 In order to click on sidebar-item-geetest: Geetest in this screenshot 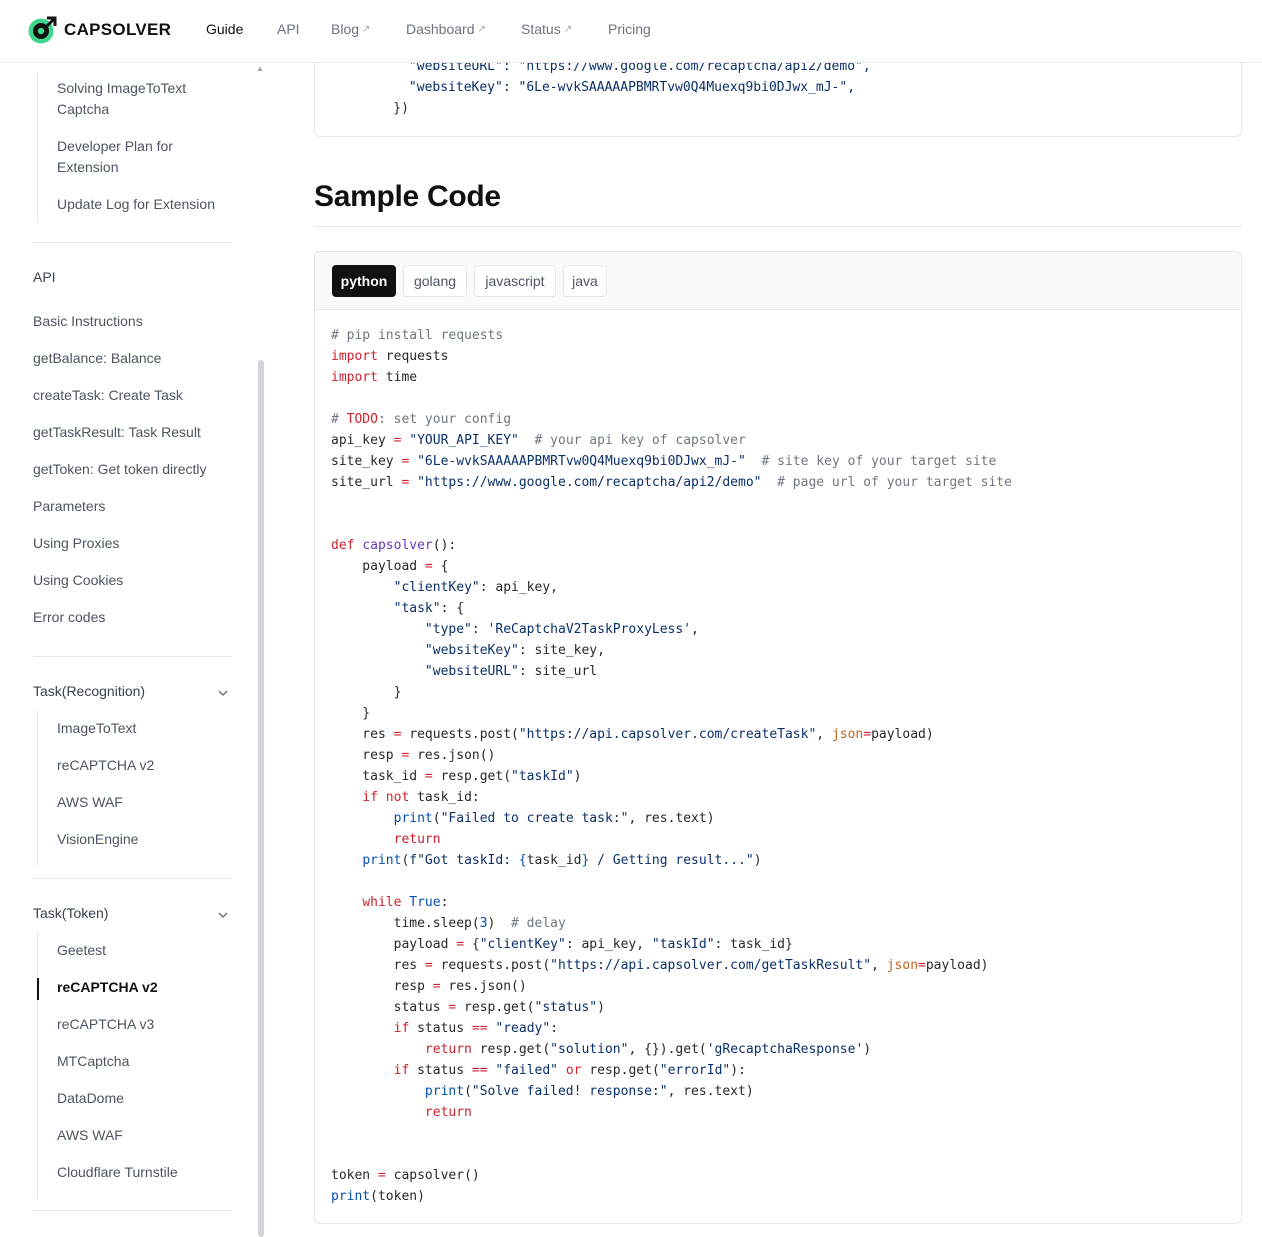, I will do `click(81, 950)`.